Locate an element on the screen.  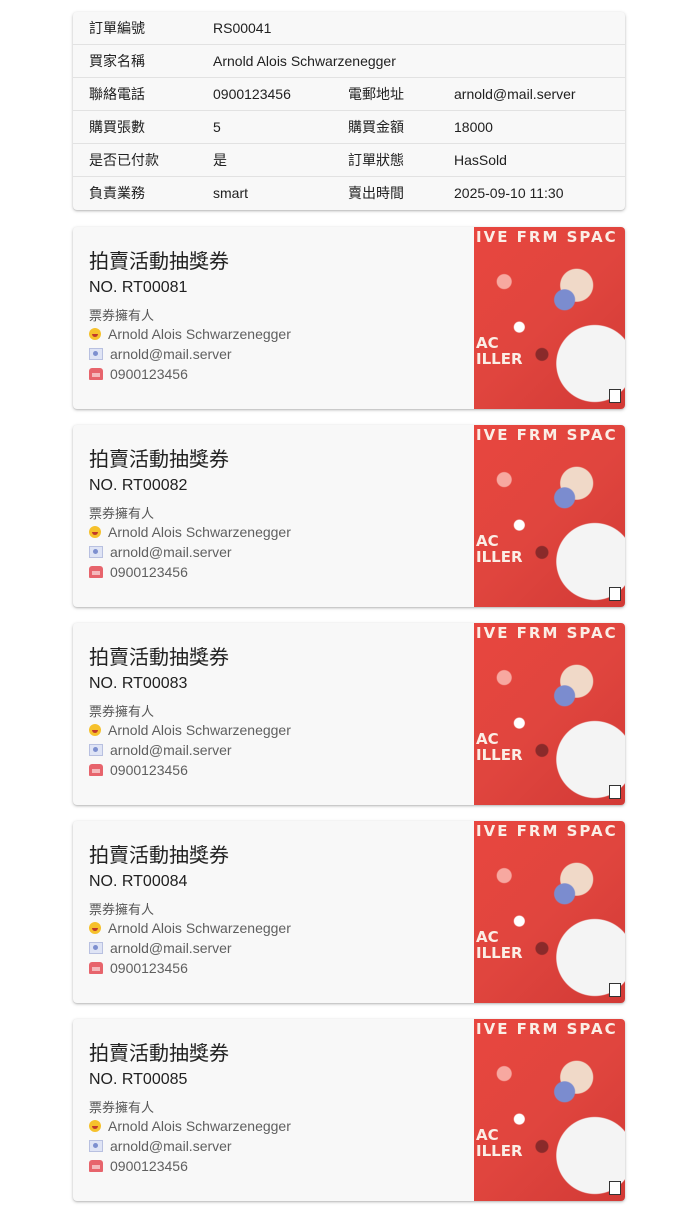
ticket-number: NO. RT00082 is located at coordinates (138, 485).